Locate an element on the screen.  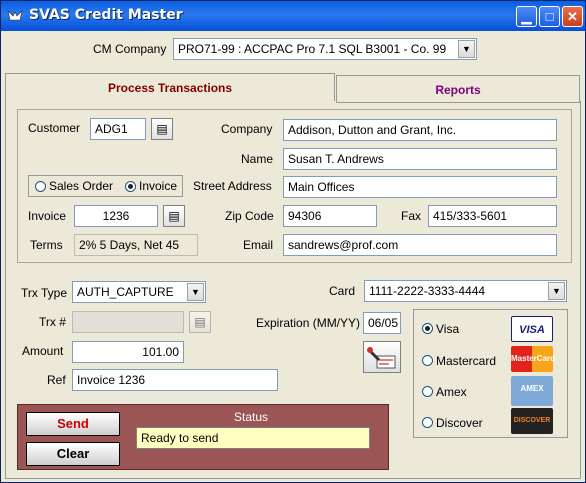
card-value: 1111-2222-3333-4444 is located at coordinates (427, 291).